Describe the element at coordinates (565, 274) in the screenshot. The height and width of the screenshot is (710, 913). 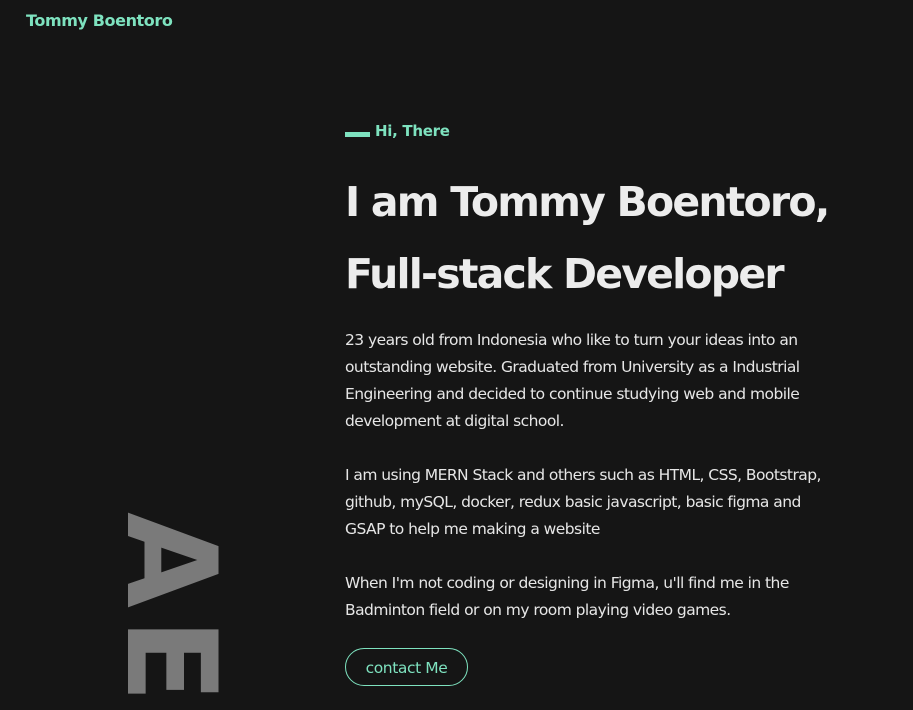
I see `headline-line-2: Full-stack Developer` at that location.